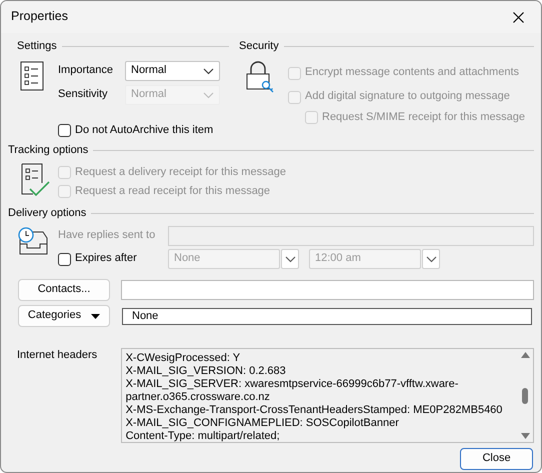 The width and height of the screenshot is (542, 473). Describe the element at coordinates (48, 151) in the screenshot. I see `section-heading: Tracking options` at that location.